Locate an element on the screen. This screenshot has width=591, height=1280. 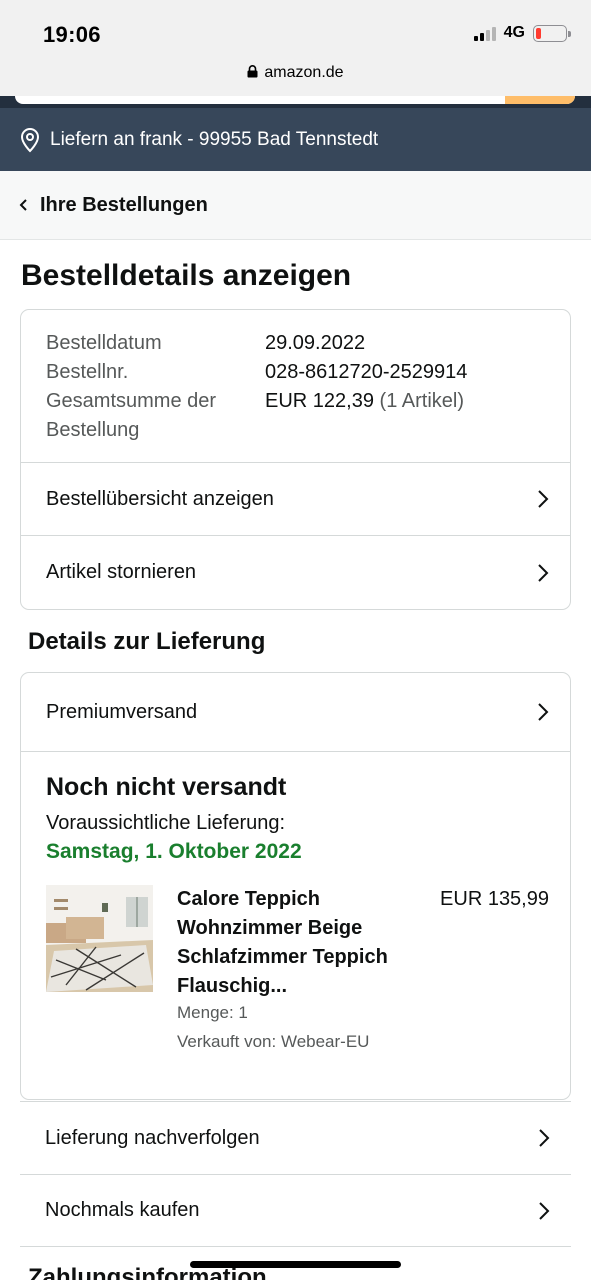
track-delivery-row: Lieferung nachverfolgen is located at coordinates (295, 1137).